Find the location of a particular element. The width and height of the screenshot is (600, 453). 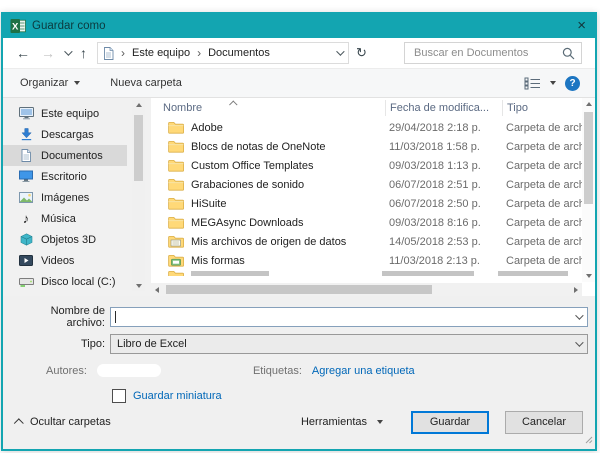

file-date: 14/05/2018 2:53 p. is located at coordinates (435, 241).